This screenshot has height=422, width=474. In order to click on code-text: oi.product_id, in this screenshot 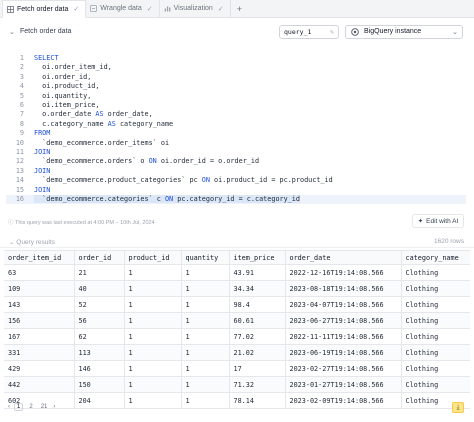, I will do `click(66, 86)`.